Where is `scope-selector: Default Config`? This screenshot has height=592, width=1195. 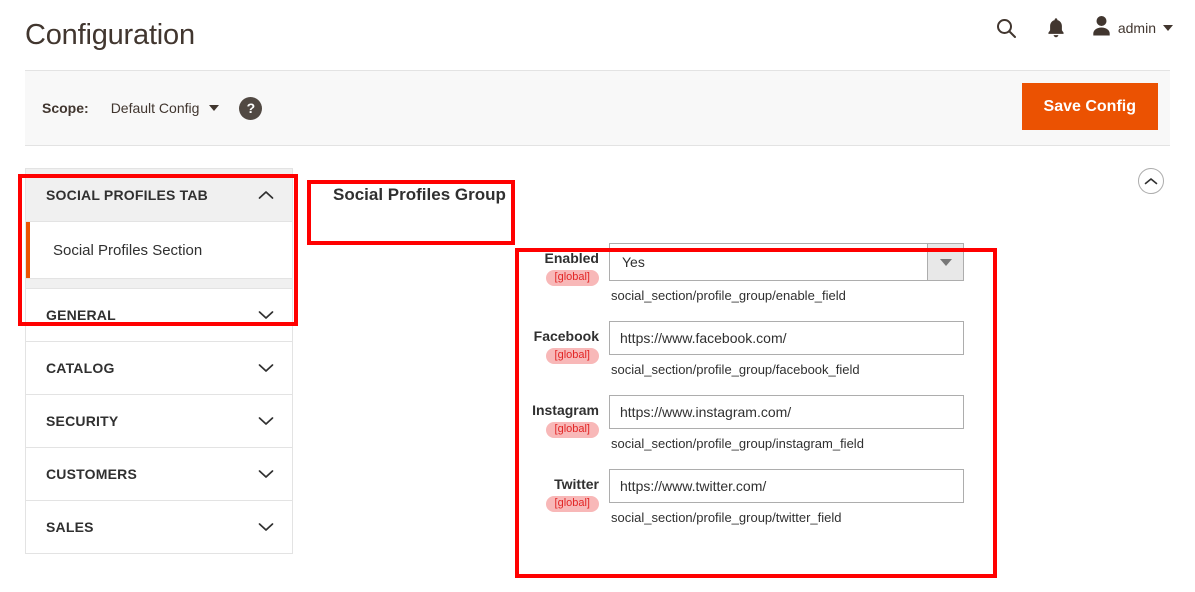 scope-selector: Default Config is located at coordinates (165, 108).